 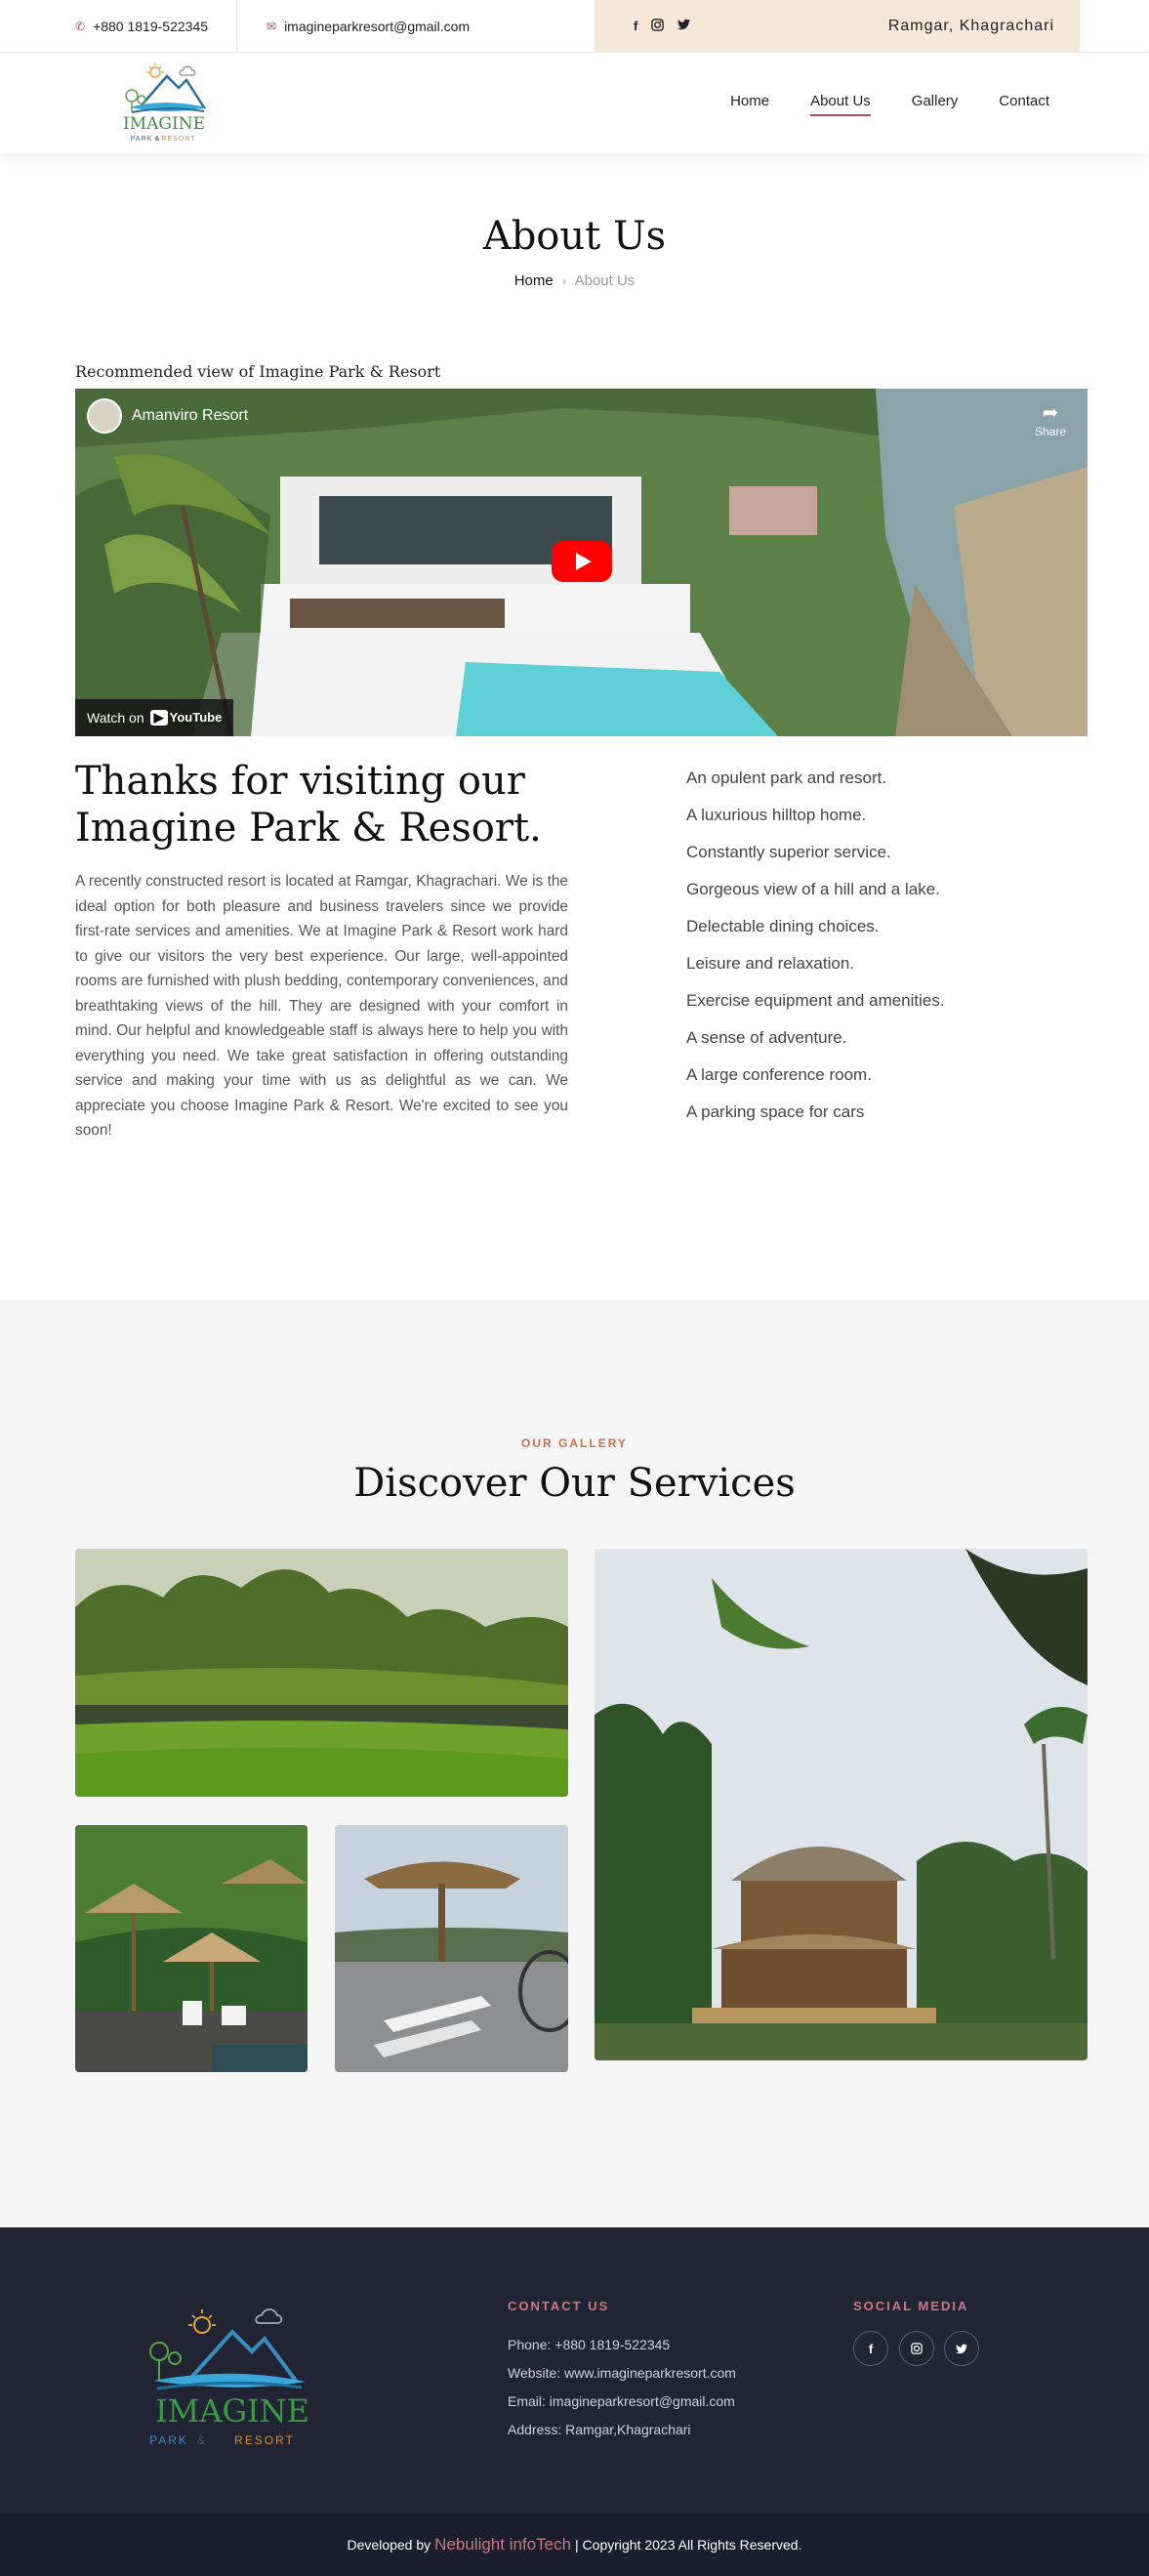 I want to click on feature-item: Leisure and relaxation., so click(x=771, y=963).